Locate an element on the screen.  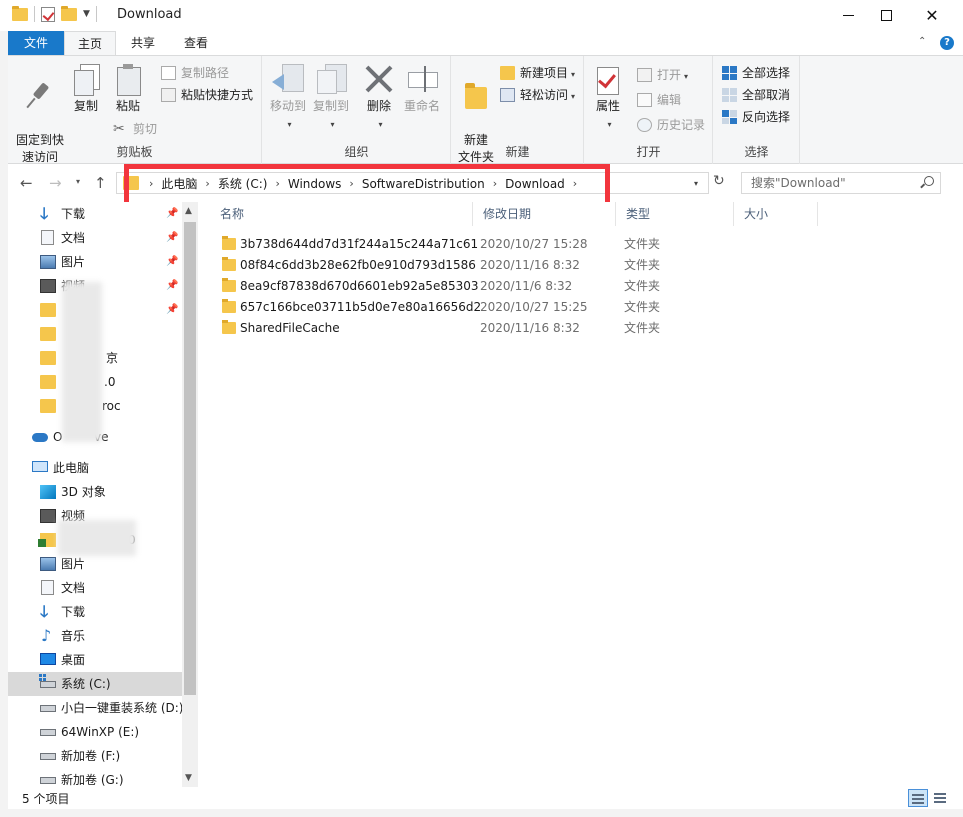
copy-button: 复制 is located at coordinates (86, 89).